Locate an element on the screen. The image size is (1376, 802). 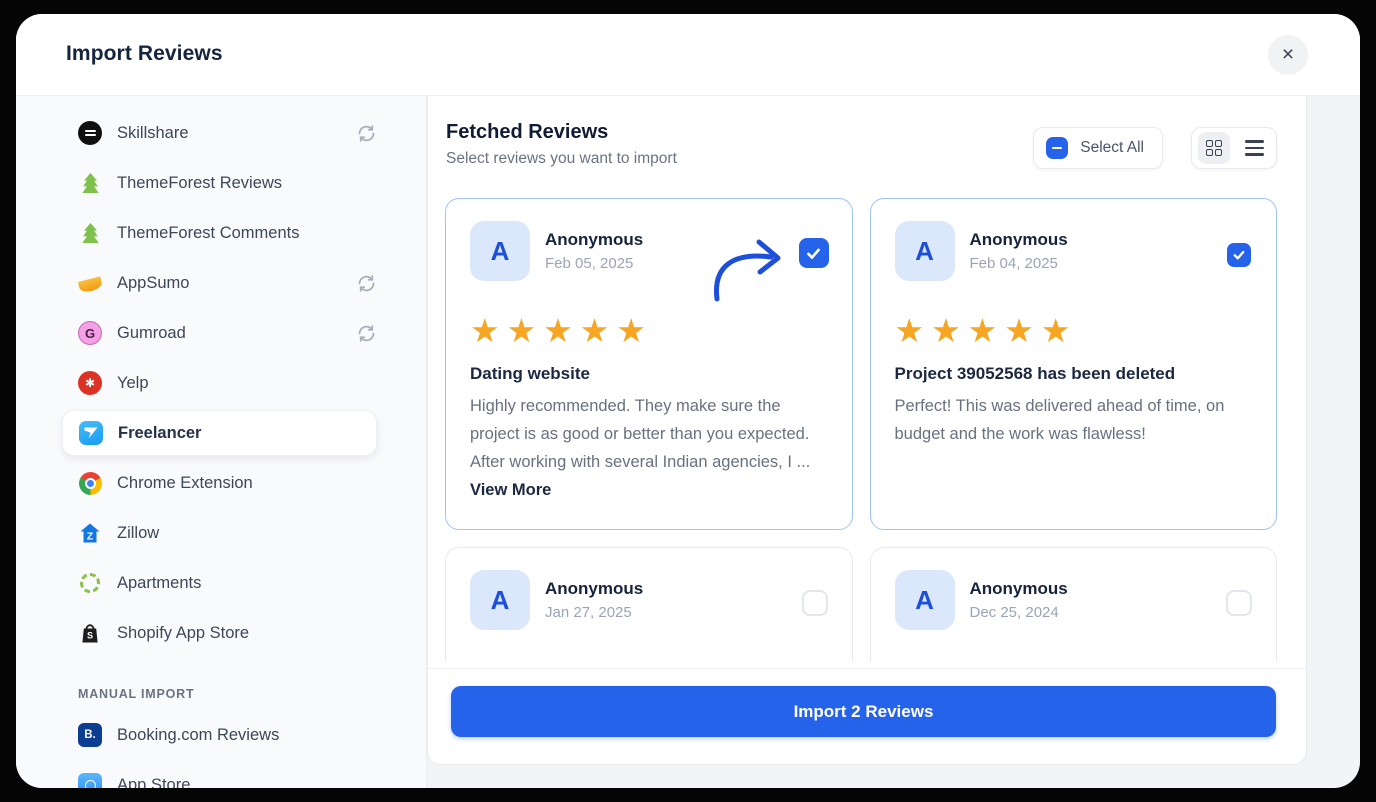
footer-divider is located at coordinates (867, 668).